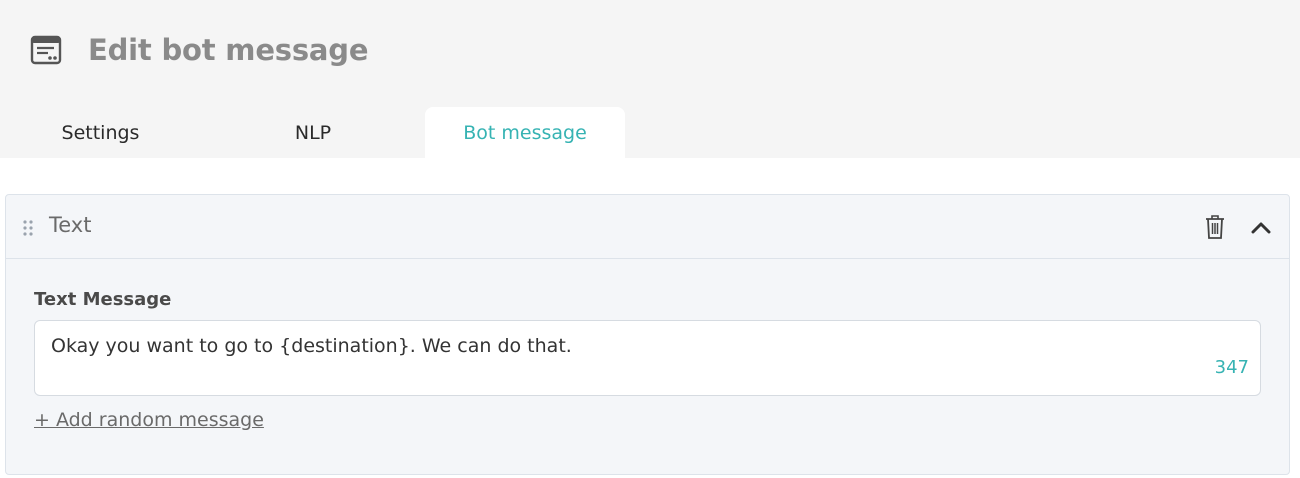 This screenshot has width=1300, height=478. I want to click on tab-nlp: NLP, so click(313, 132).